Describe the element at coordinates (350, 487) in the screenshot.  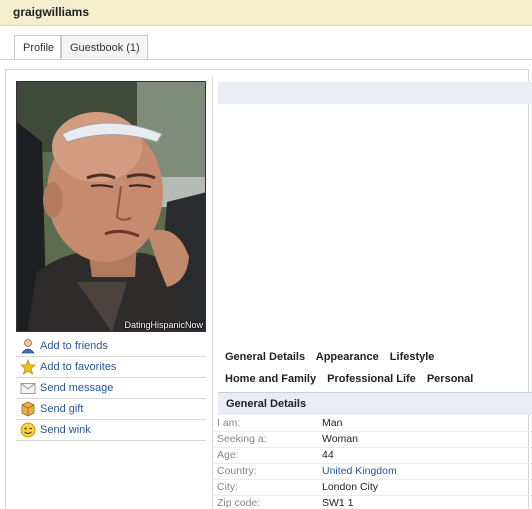
I see `detail-value: London City` at that location.